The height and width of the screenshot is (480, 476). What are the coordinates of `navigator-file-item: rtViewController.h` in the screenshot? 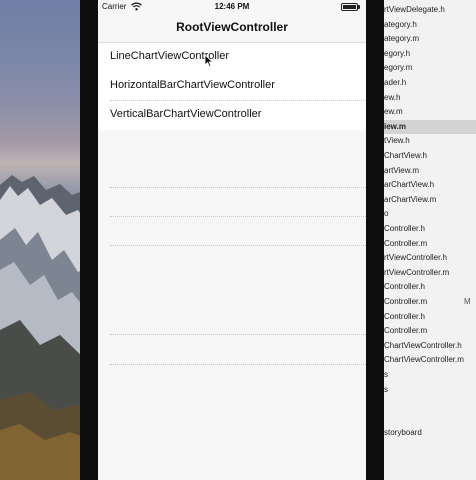 It's located at (430, 258).